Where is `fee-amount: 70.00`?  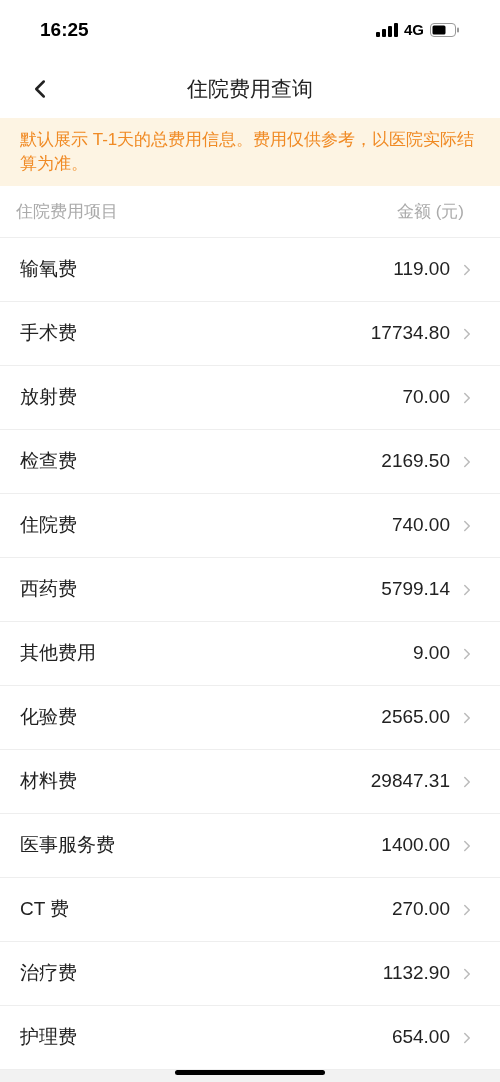 fee-amount: 70.00 is located at coordinates (426, 397).